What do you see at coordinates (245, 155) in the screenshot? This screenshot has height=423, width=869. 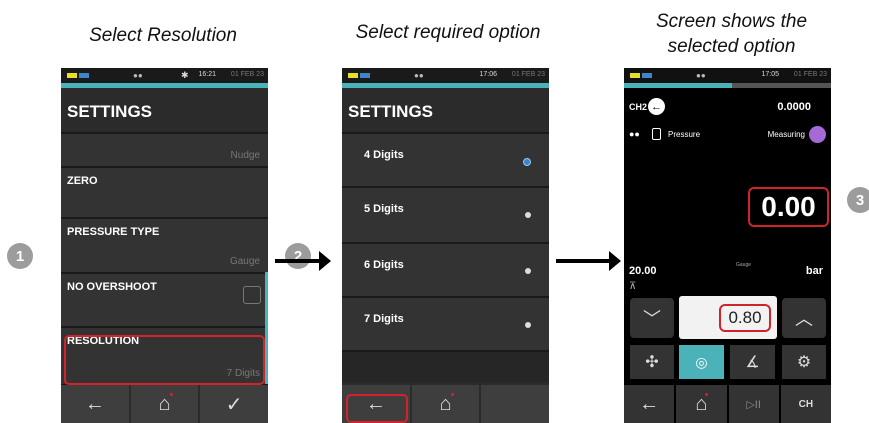 I see `setting-value: Nudge` at bounding box center [245, 155].